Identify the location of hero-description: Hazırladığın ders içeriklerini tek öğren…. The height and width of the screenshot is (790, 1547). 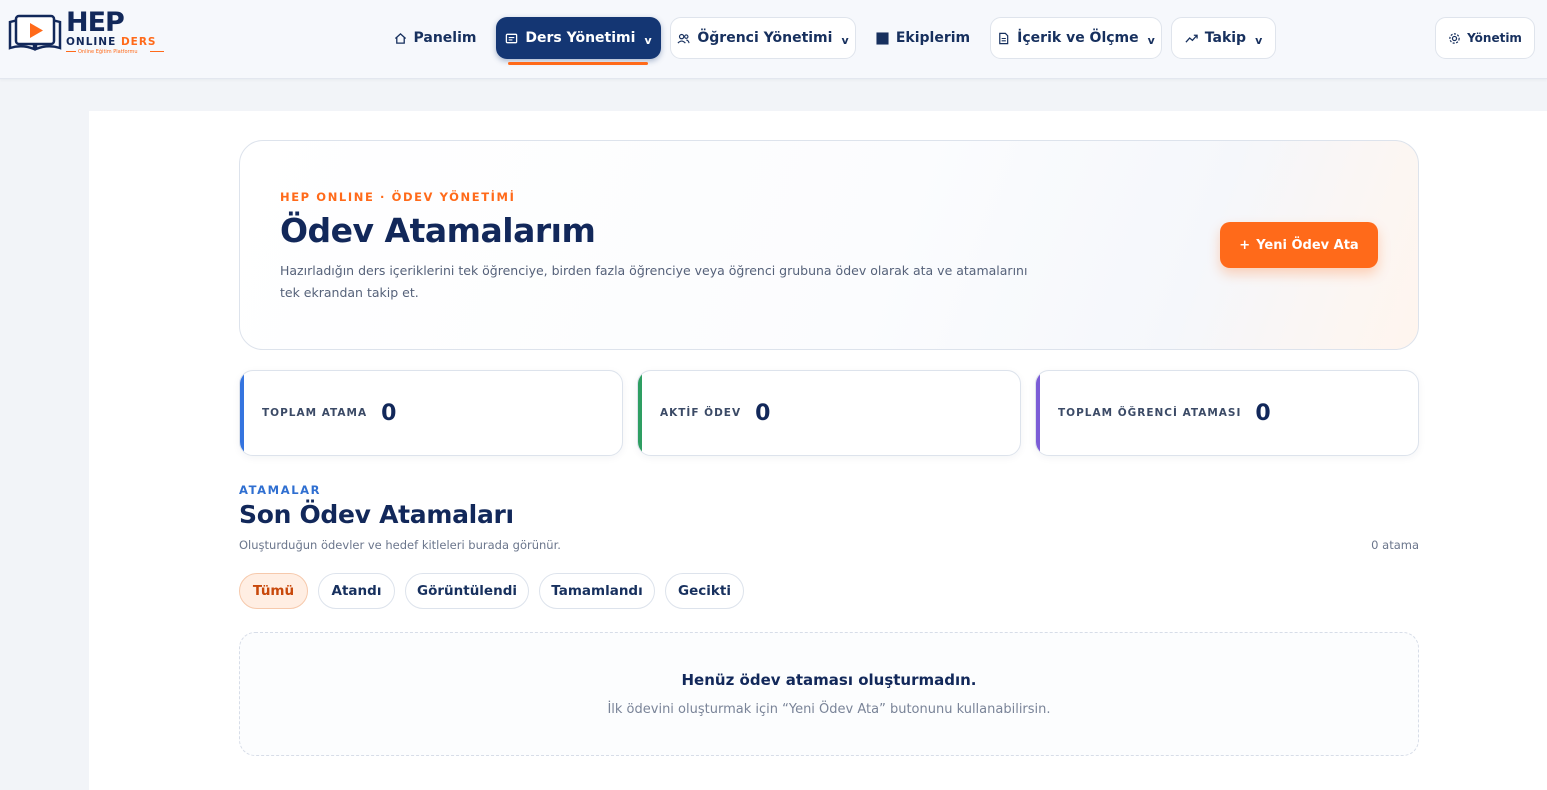
(654, 281).